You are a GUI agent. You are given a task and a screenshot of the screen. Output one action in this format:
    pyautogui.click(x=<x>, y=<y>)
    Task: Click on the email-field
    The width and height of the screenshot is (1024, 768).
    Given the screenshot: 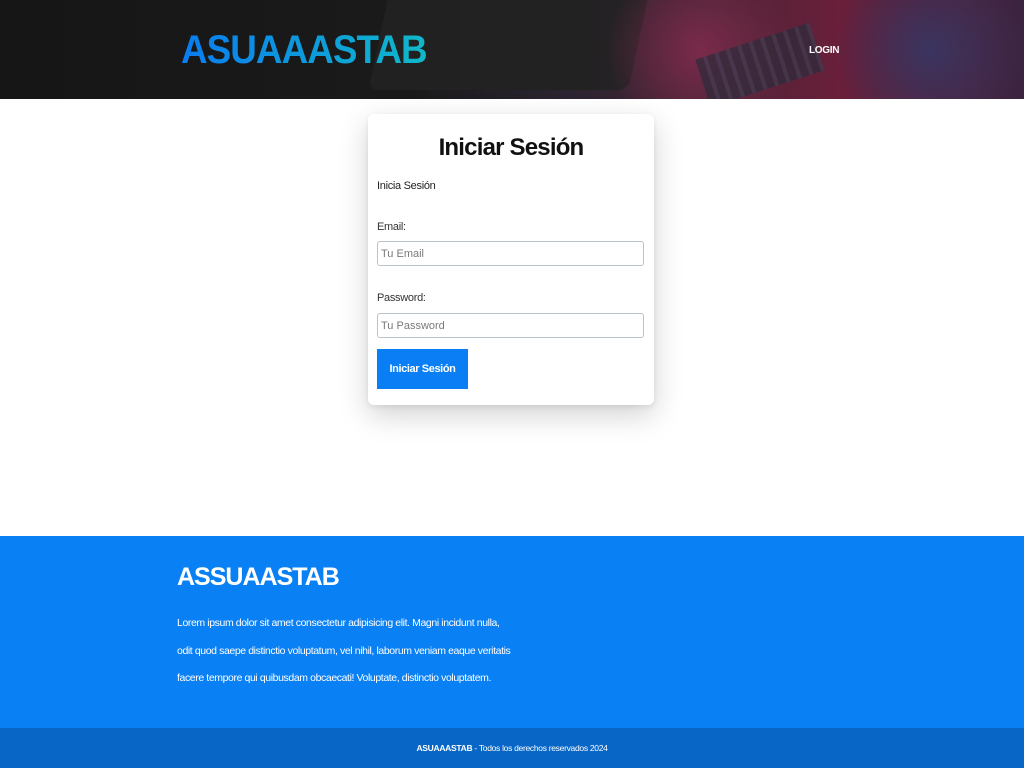 What is the action you would take?
    pyautogui.click(x=510, y=253)
    